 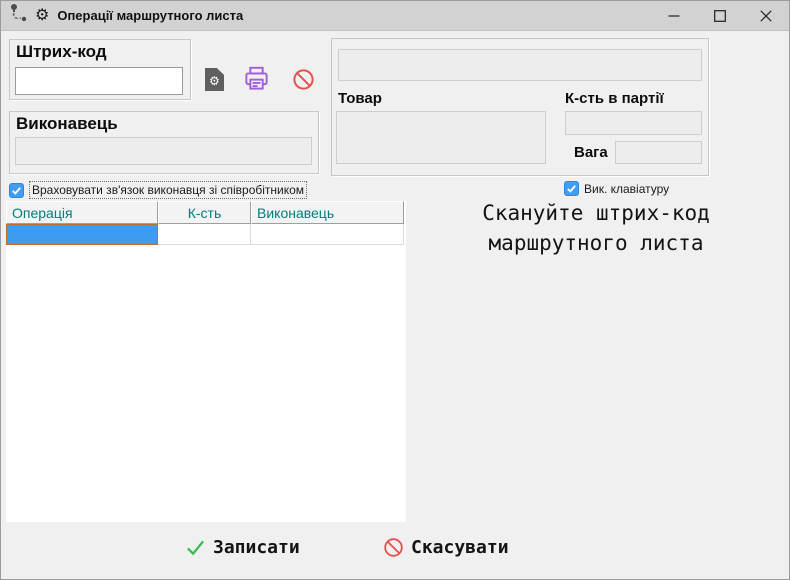 What do you see at coordinates (596, 213) in the screenshot?
I see `scan-hint-line1: Скануйте штрих-код` at bounding box center [596, 213].